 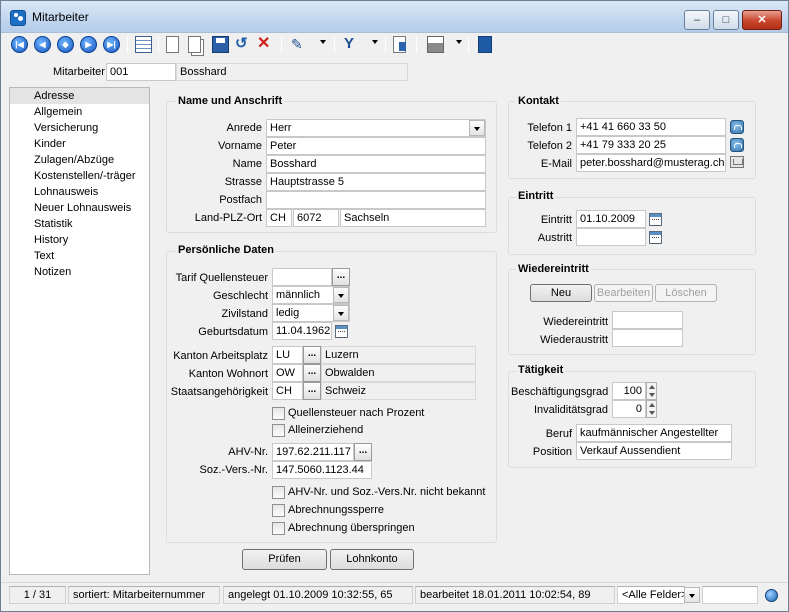 I want to click on beruf-field: kaufmännischer Angestellter, so click(x=654, y=433).